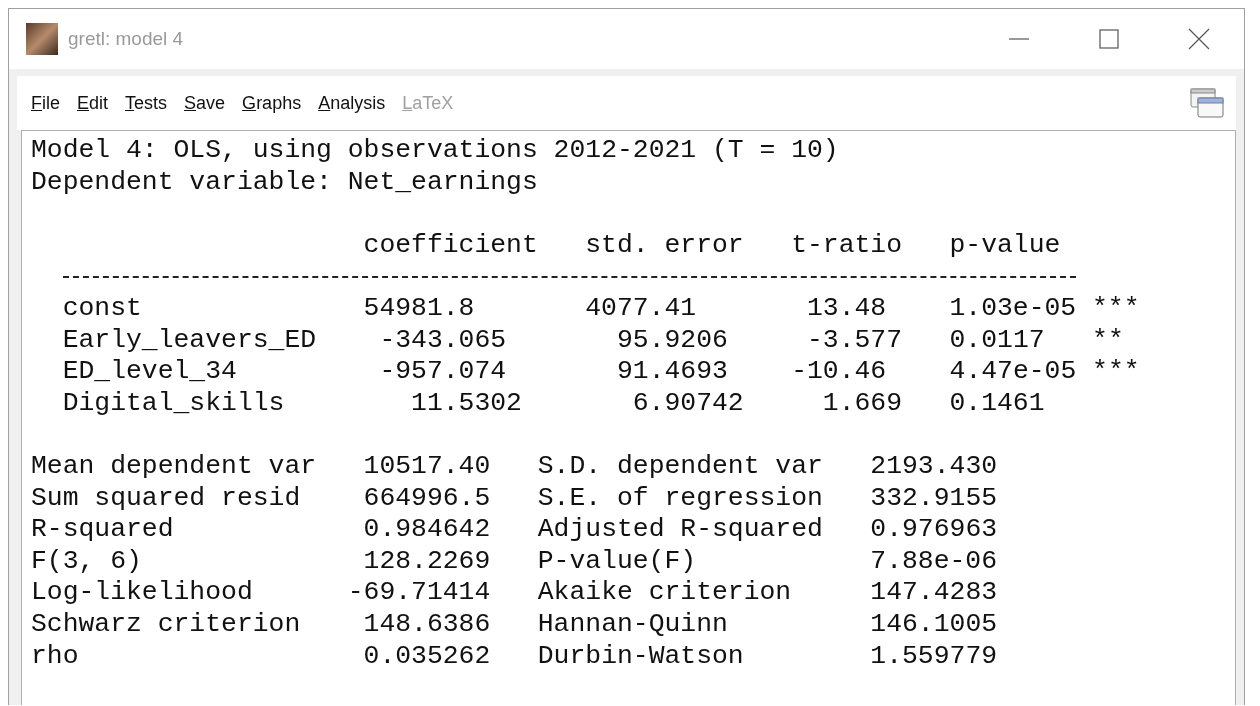  I want to click on statistic-label: Sum squared resid, so click(166, 498).